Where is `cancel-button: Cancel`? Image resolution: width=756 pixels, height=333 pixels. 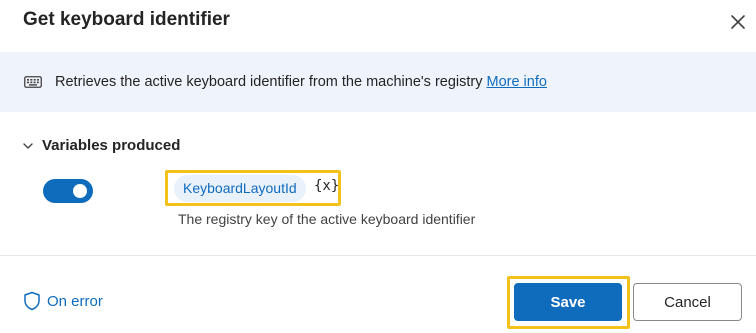 cancel-button: Cancel is located at coordinates (687, 302).